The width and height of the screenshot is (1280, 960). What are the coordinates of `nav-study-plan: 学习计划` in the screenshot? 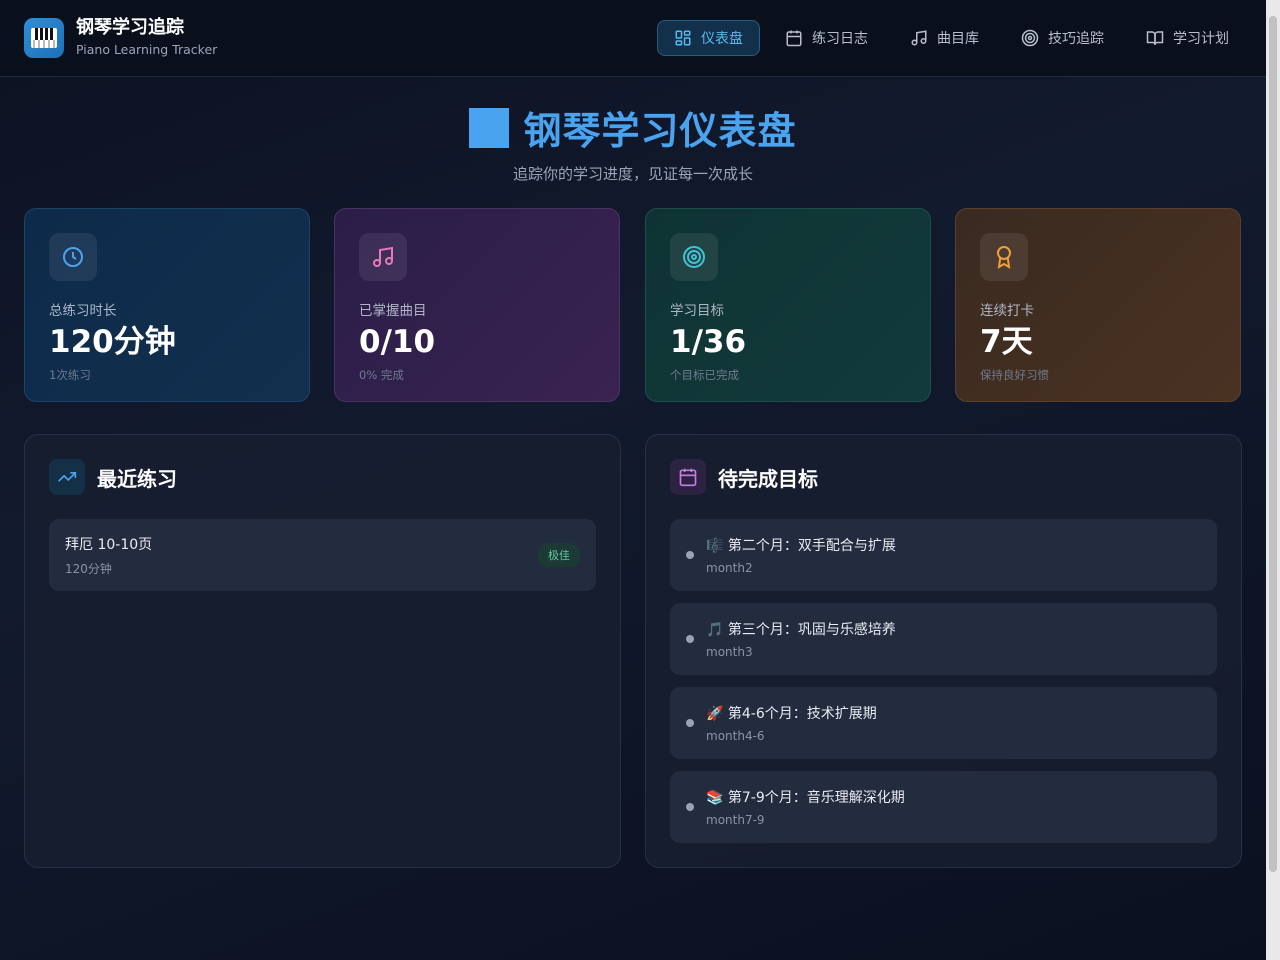 It's located at (1187, 38).